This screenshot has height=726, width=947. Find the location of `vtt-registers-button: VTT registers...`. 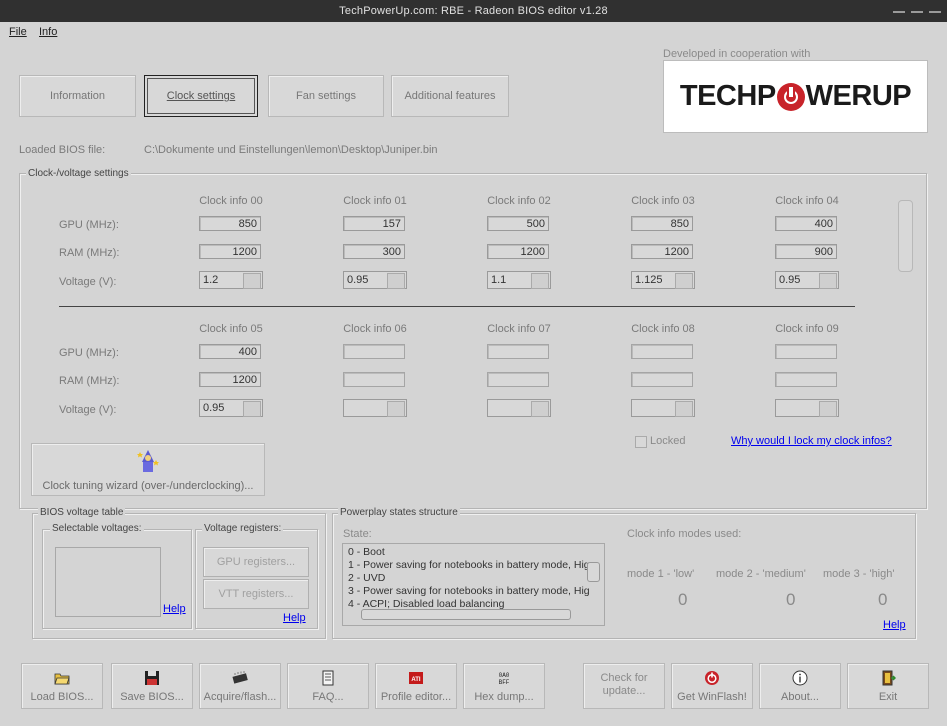

vtt-registers-button: VTT registers... is located at coordinates (256, 594).